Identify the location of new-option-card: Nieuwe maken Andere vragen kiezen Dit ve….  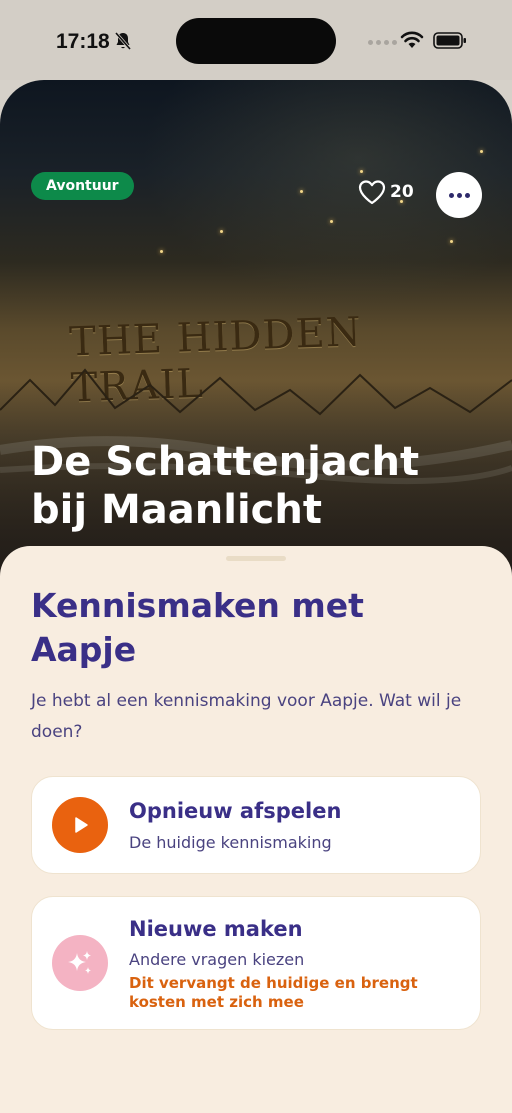
(256, 963).